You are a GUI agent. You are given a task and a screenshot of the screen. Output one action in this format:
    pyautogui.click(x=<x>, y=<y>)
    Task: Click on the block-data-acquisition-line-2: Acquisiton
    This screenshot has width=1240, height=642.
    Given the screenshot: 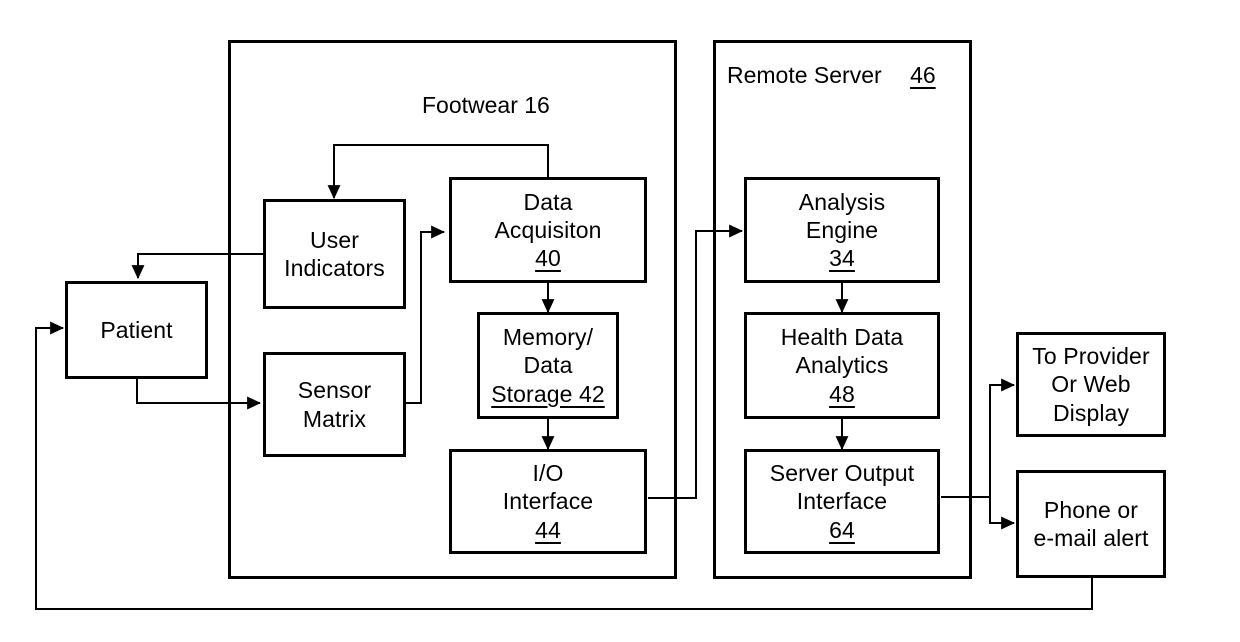 What is the action you would take?
    pyautogui.click(x=548, y=229)
    